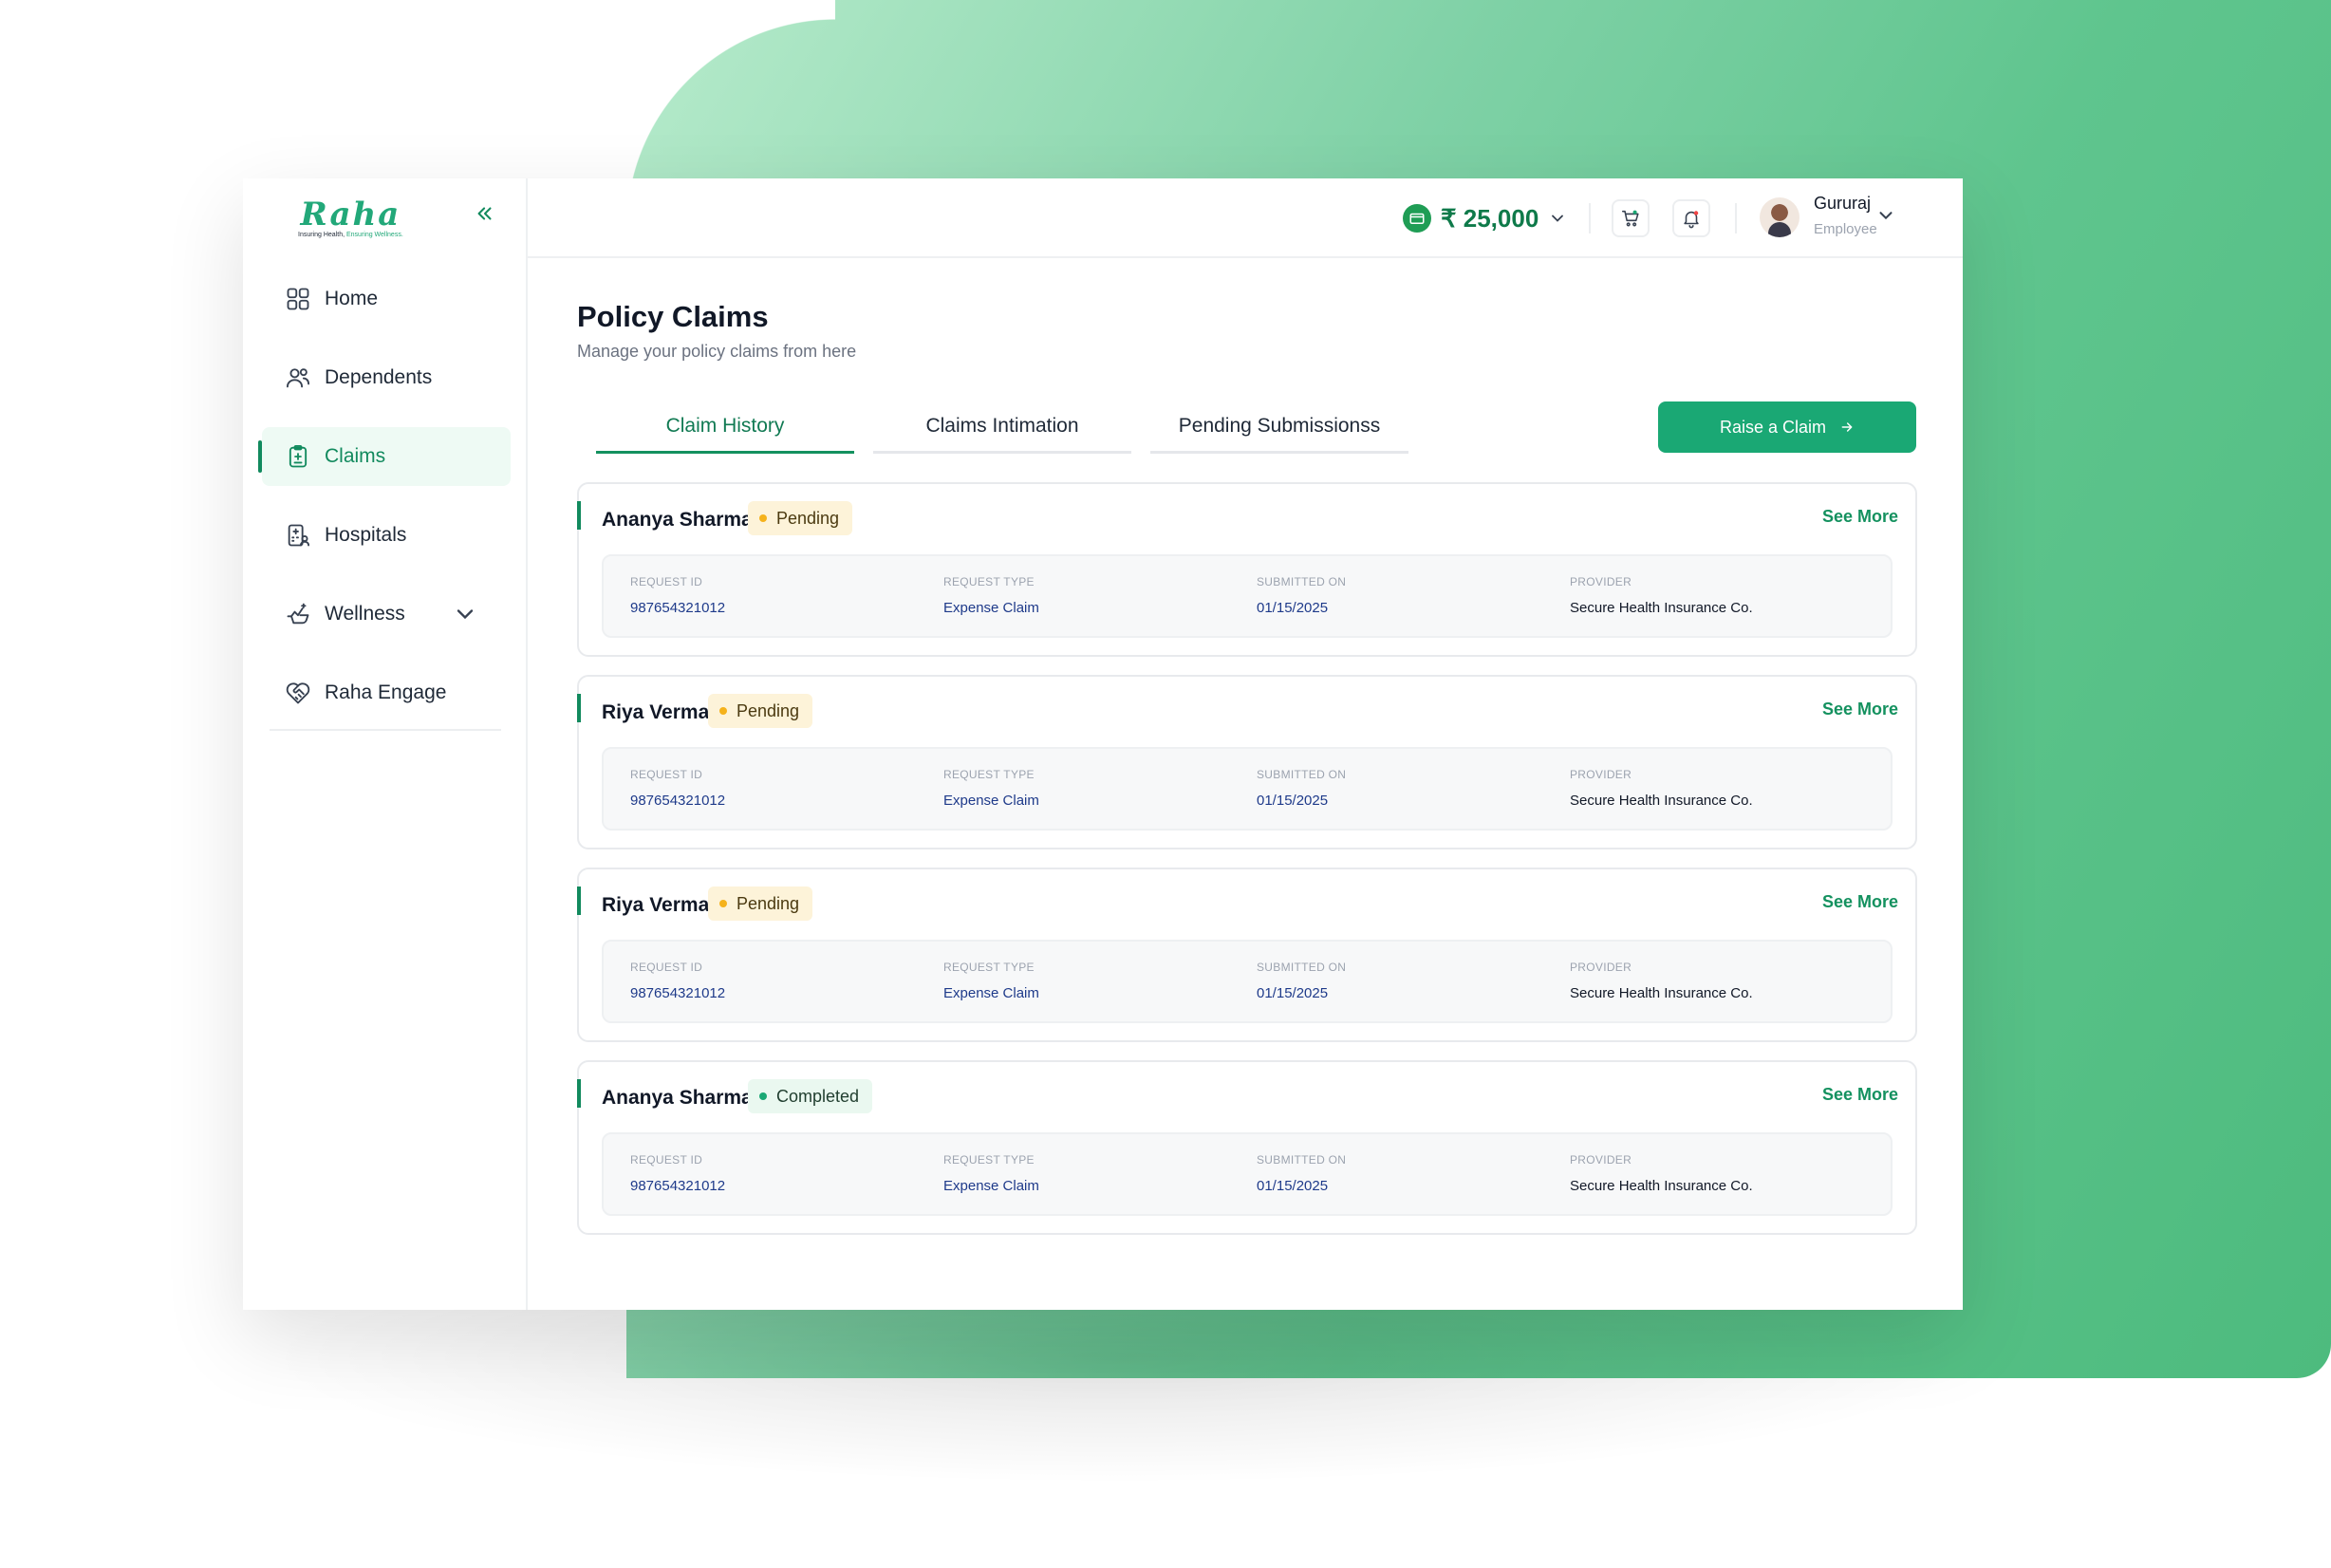  What do you see at coordinates (386, 299) in the screenshot?
I see `sidebar-item-home: Home` at bounding box center [386, 299].